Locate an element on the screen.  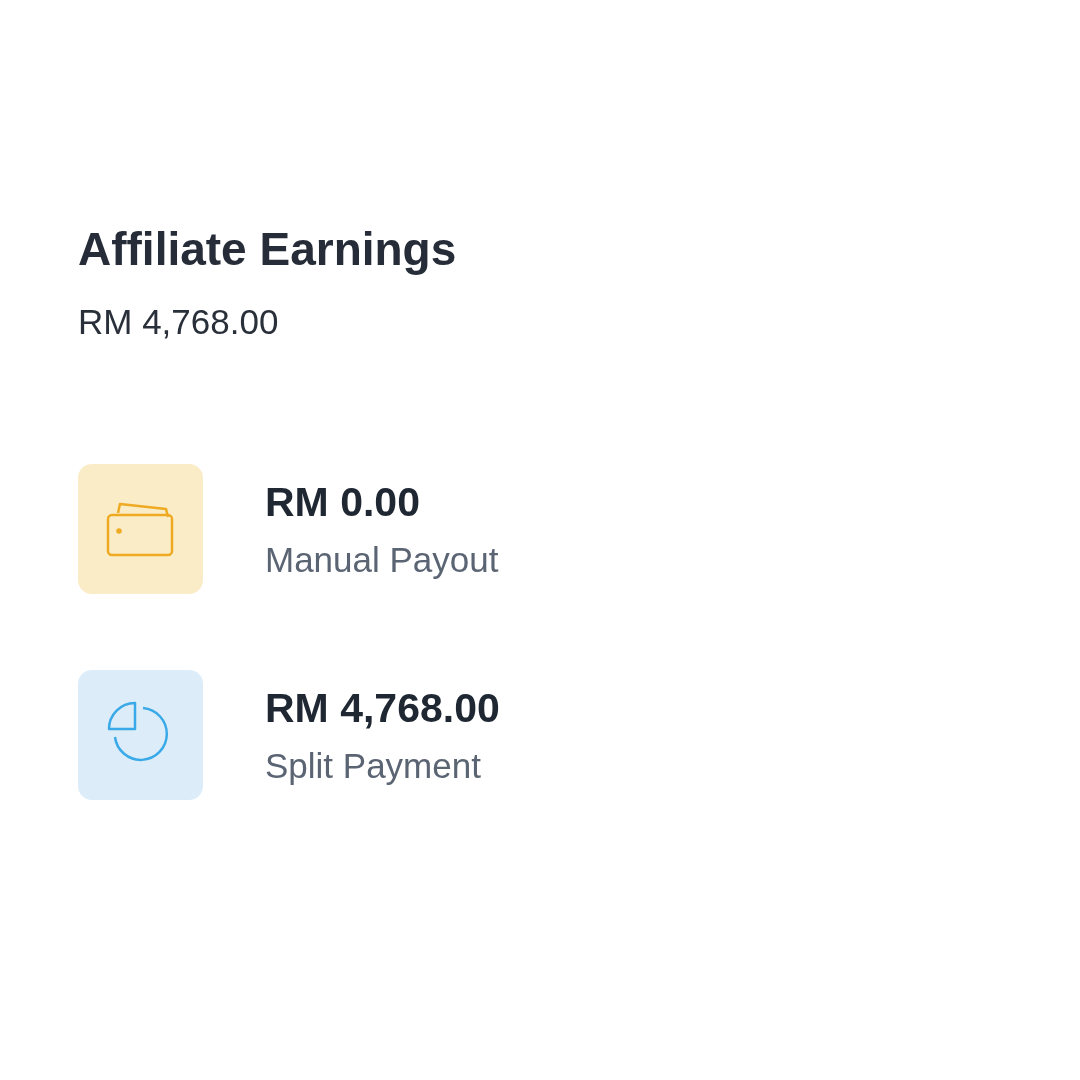
wallet-icon is located at coordinates (140, 529).